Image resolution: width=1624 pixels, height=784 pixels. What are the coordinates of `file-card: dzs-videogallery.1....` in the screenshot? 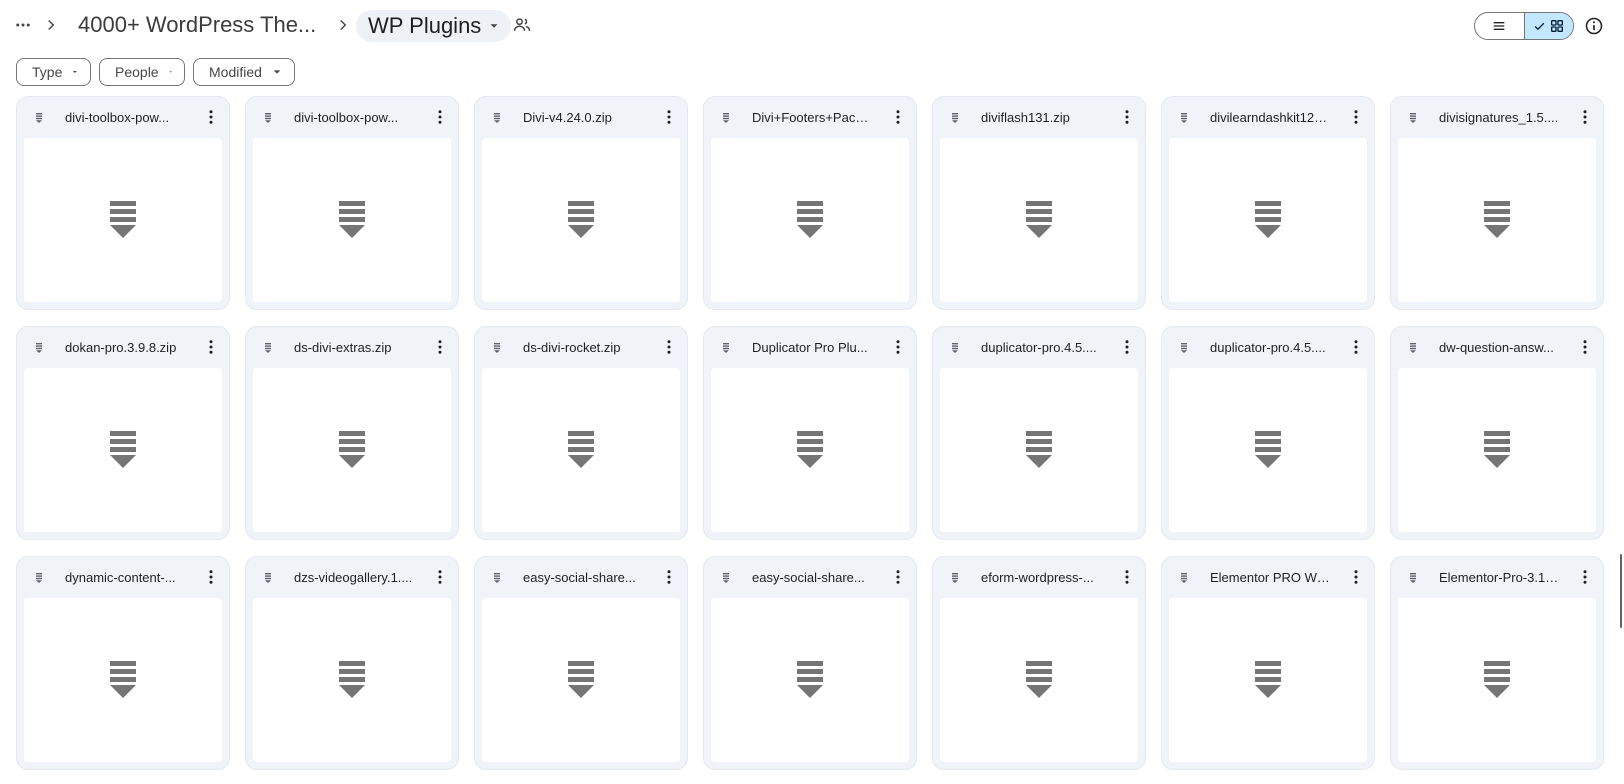 It's located at (352, 663).